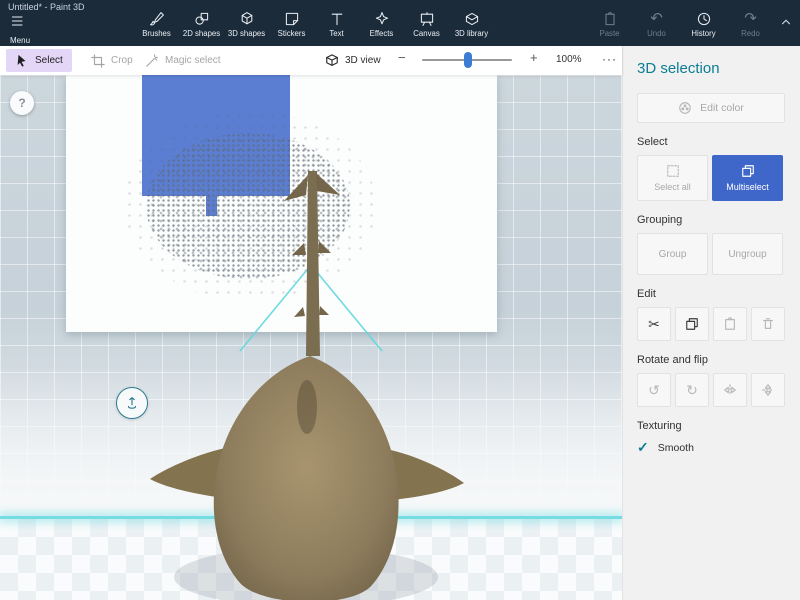  Describe the element at coordinates (672, 360) in the screenshot. I see `rotate-flip-heading: Rotate and flip` at that location.